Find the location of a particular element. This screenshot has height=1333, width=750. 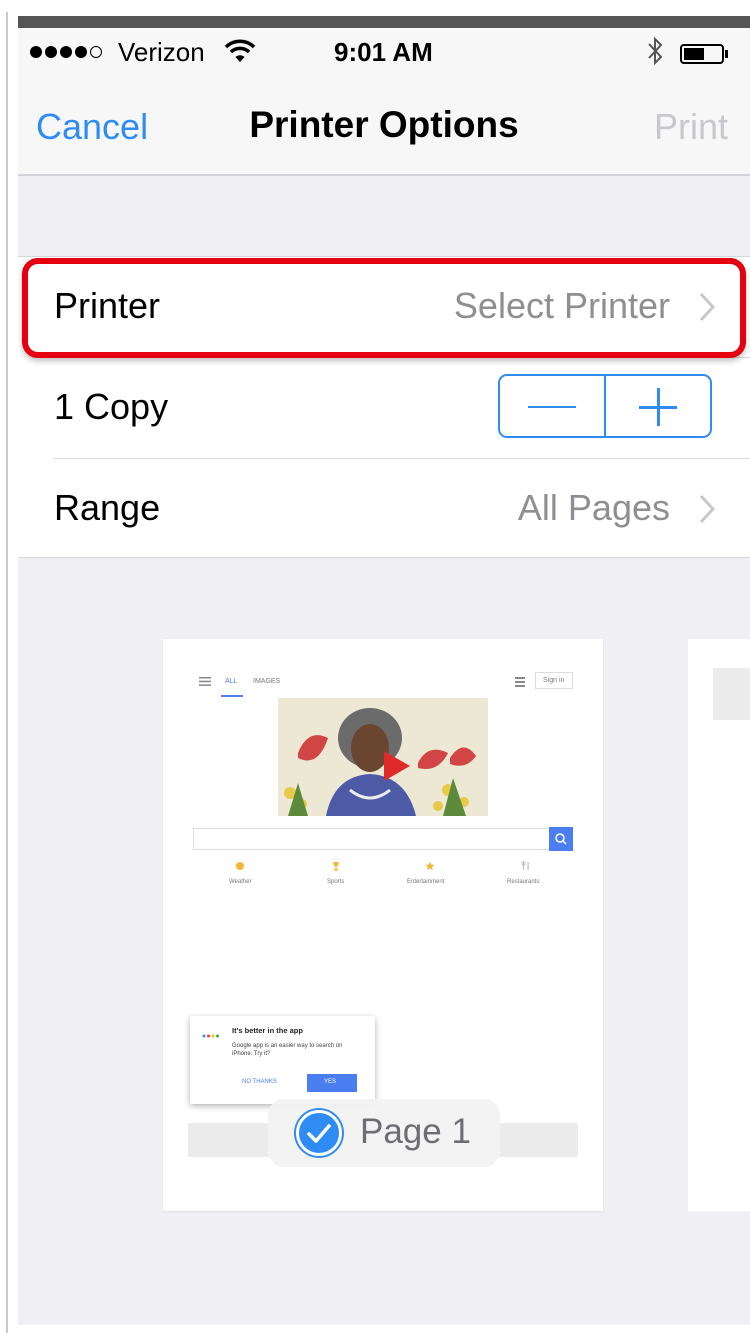

status-bar: Verizon 9:01 AM is located at coordinates (384, 54).